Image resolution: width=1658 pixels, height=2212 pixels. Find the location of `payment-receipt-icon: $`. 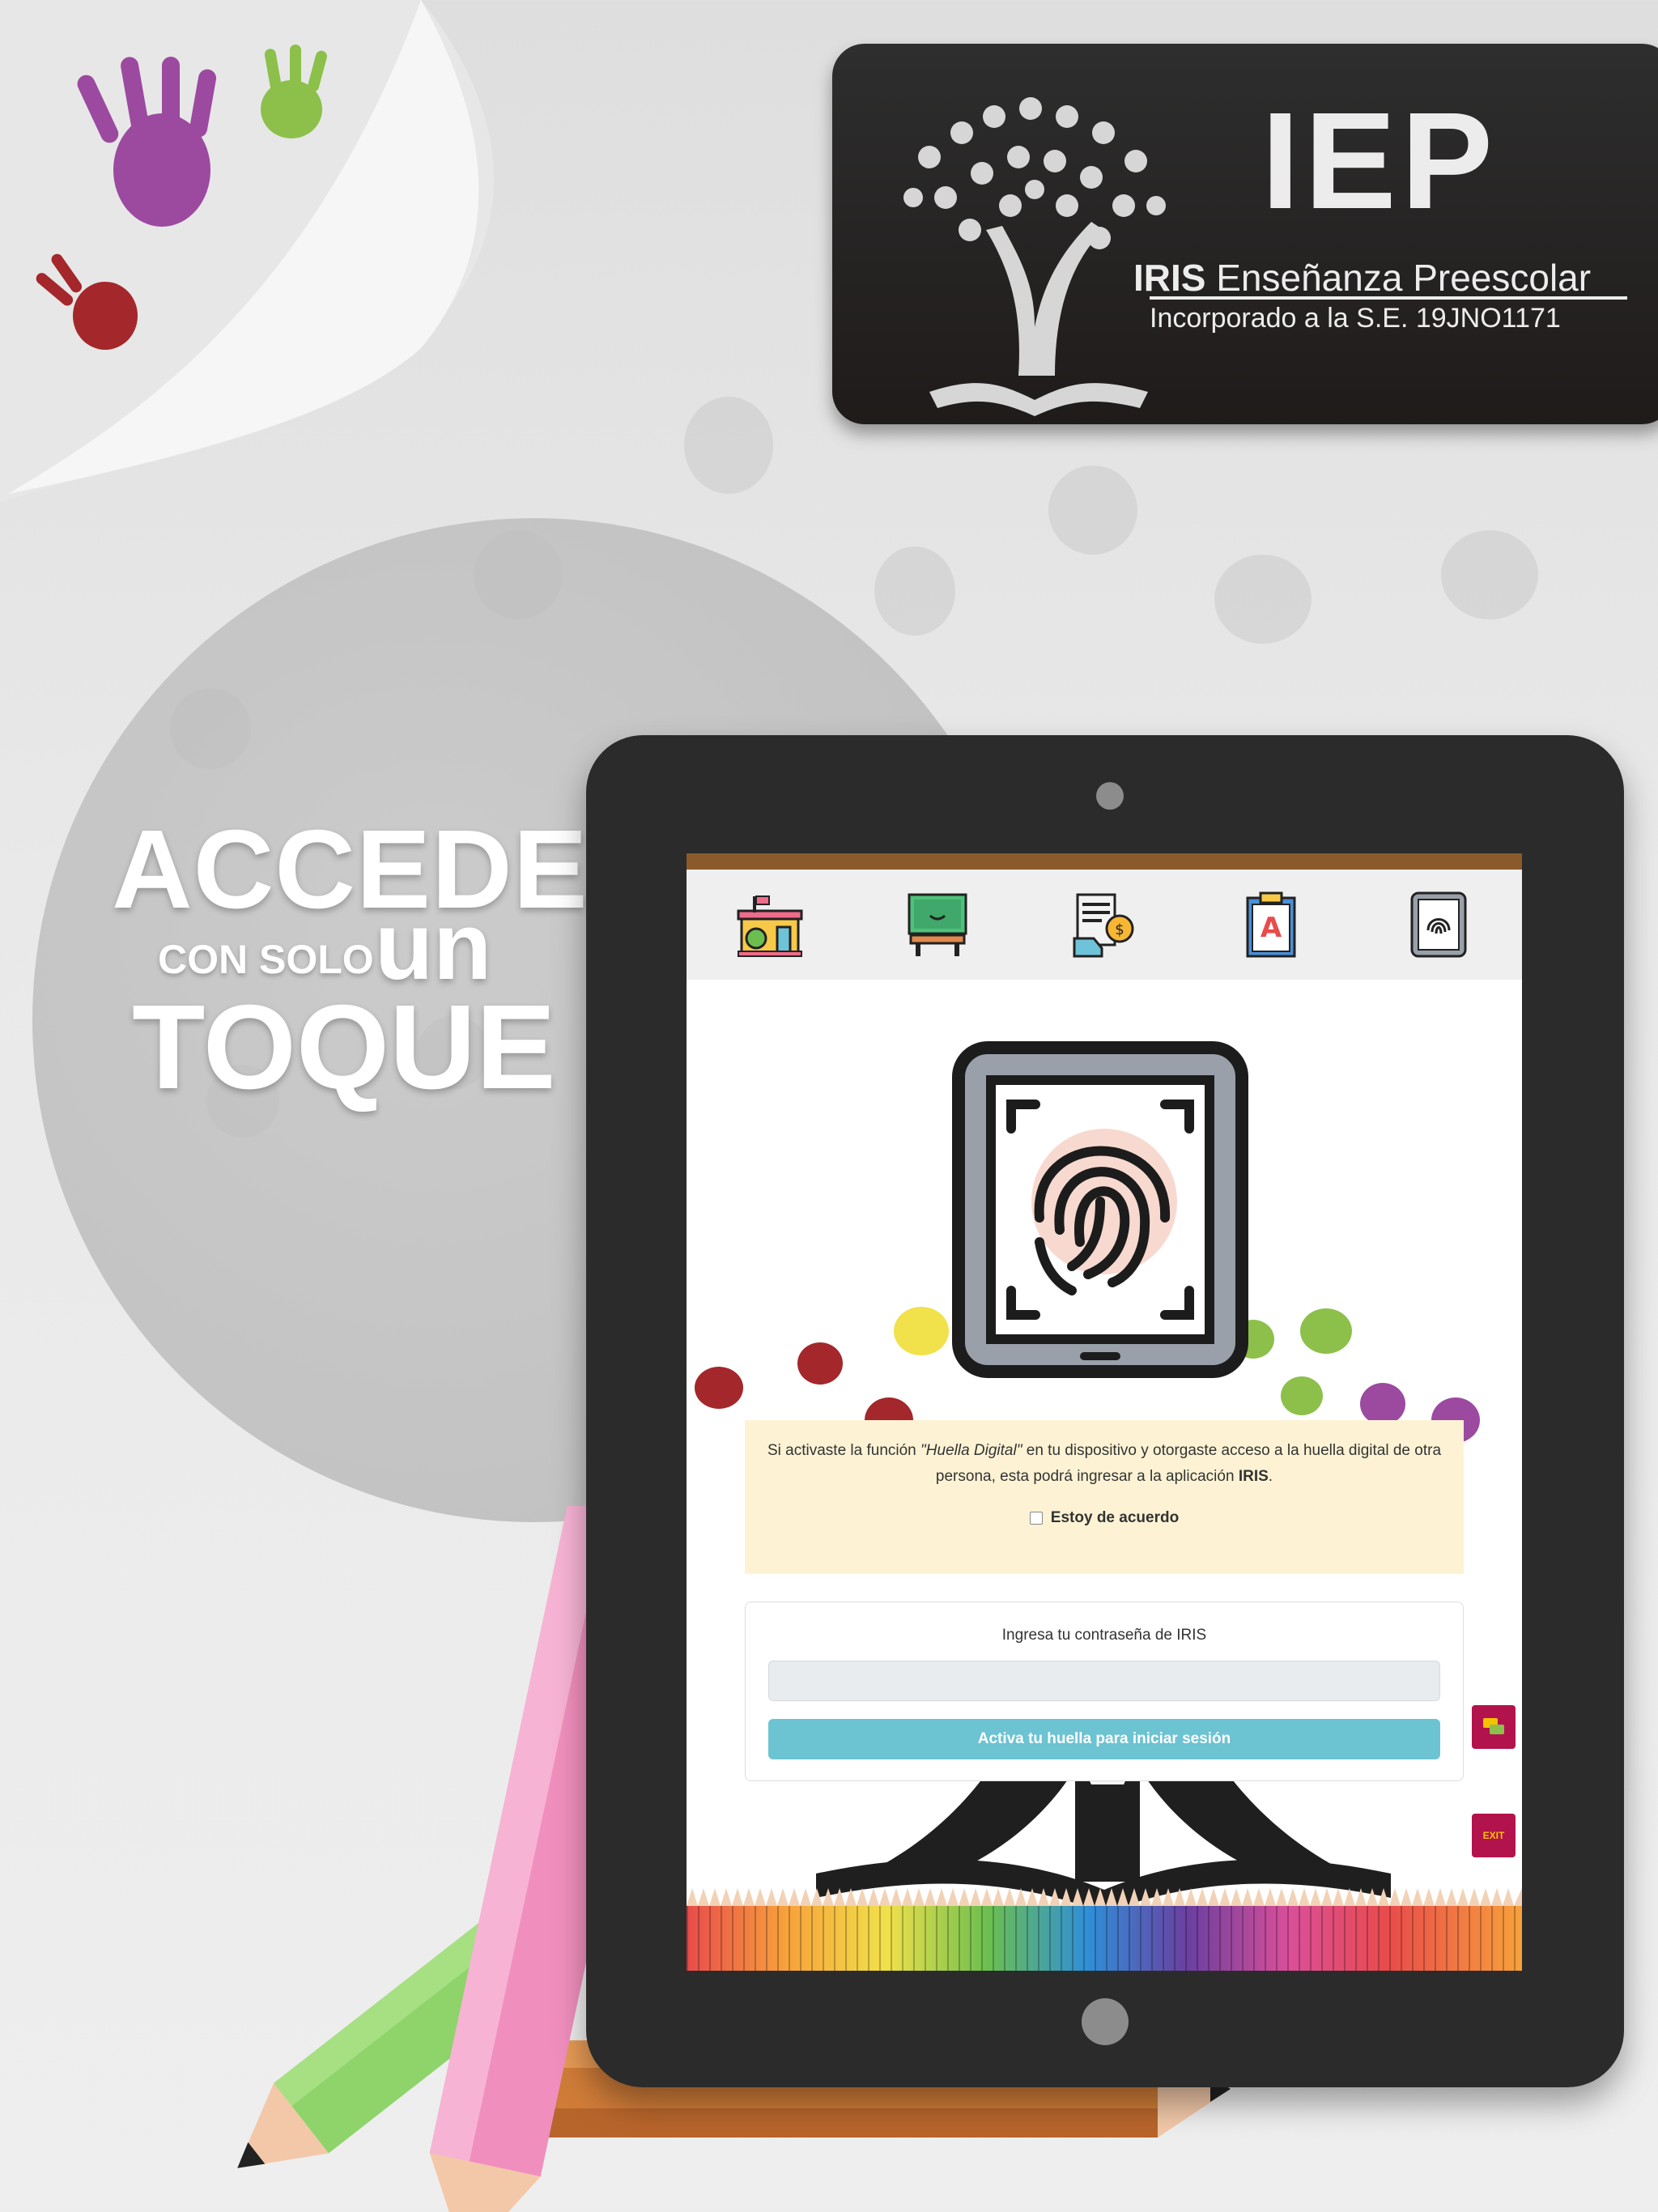

payment-receipt-icon: $ is located at coordinates (1103, 926).